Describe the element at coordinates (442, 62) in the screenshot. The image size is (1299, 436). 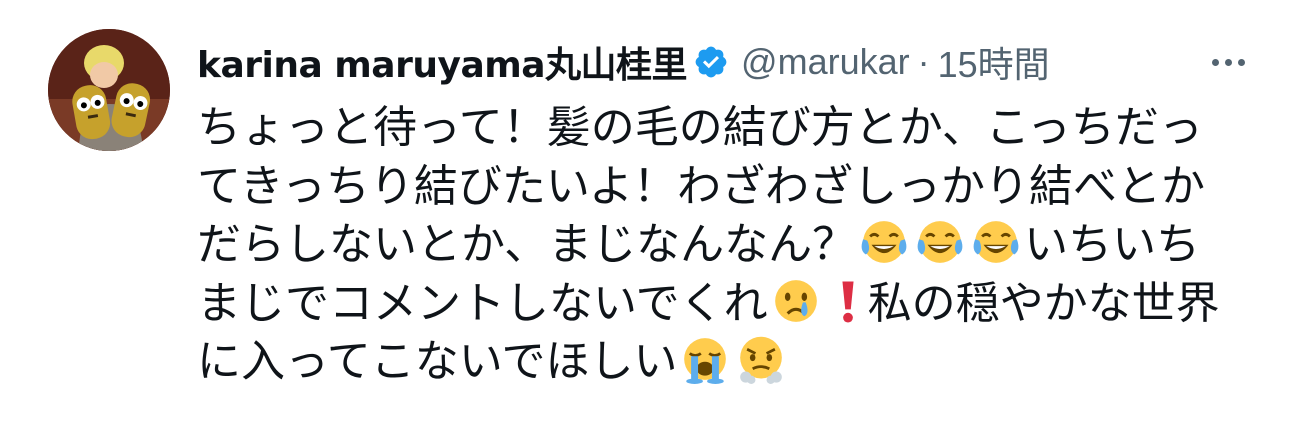
I see `author-display-name: karina maruyama丸山桂里` at that location.